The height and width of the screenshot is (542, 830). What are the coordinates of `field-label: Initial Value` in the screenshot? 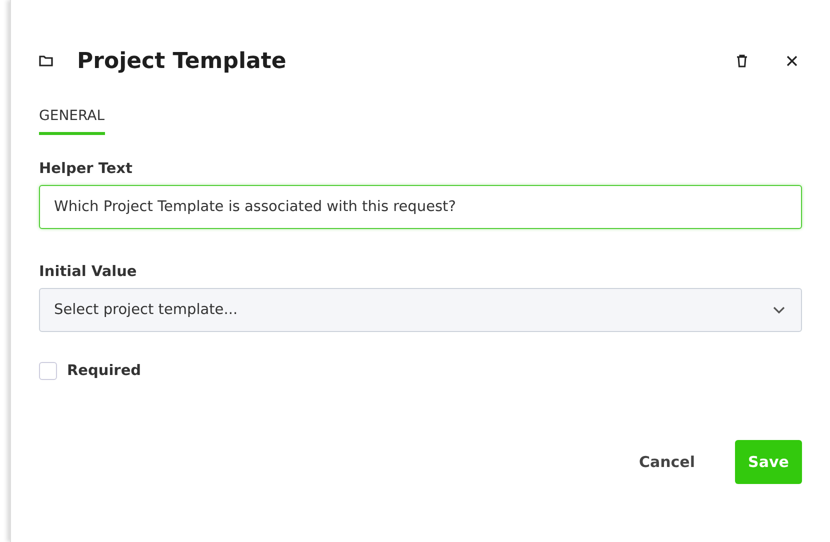 It's located at (88, 272).